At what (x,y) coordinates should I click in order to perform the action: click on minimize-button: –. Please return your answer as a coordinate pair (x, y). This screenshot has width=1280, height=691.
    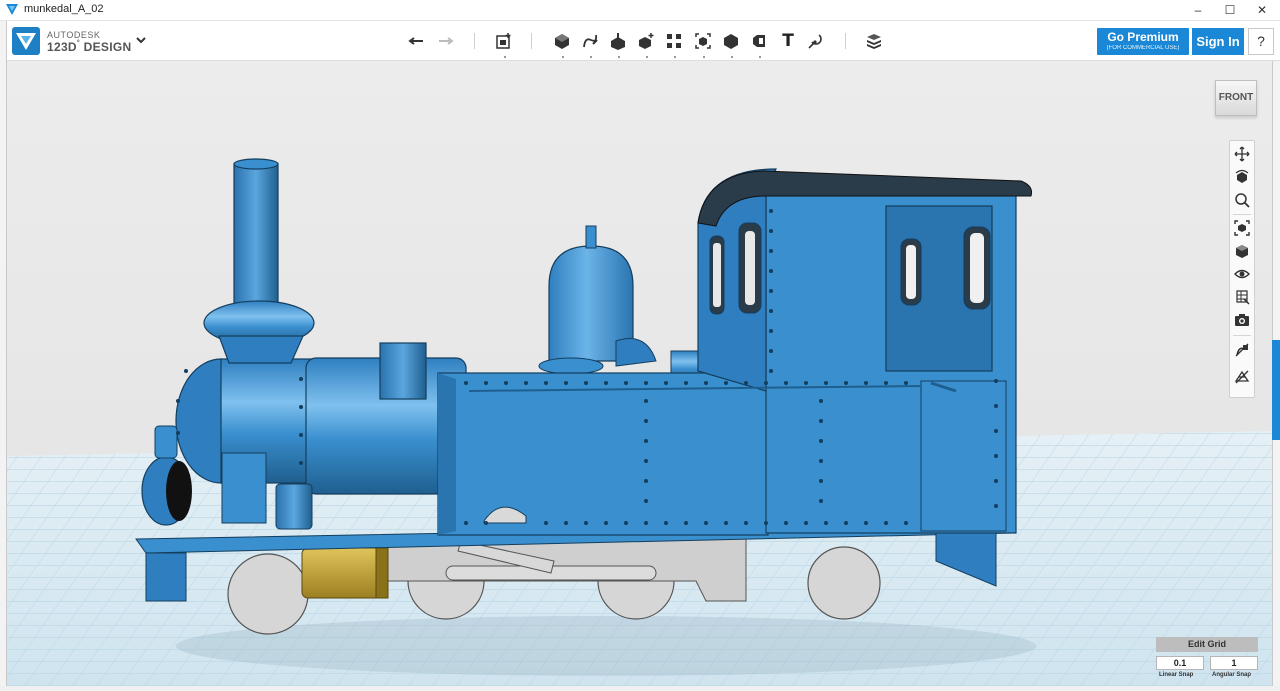
    Looking at the image, I should click on (1198, 10).